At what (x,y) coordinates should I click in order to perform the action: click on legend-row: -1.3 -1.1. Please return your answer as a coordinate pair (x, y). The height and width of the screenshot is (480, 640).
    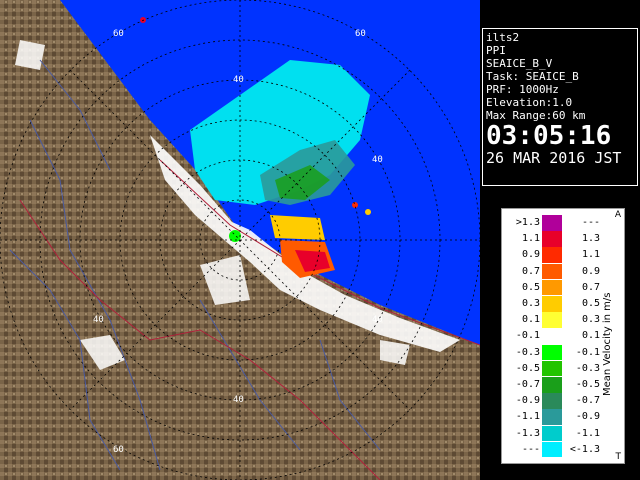
    Looking at the image, I should click on (557, 433).